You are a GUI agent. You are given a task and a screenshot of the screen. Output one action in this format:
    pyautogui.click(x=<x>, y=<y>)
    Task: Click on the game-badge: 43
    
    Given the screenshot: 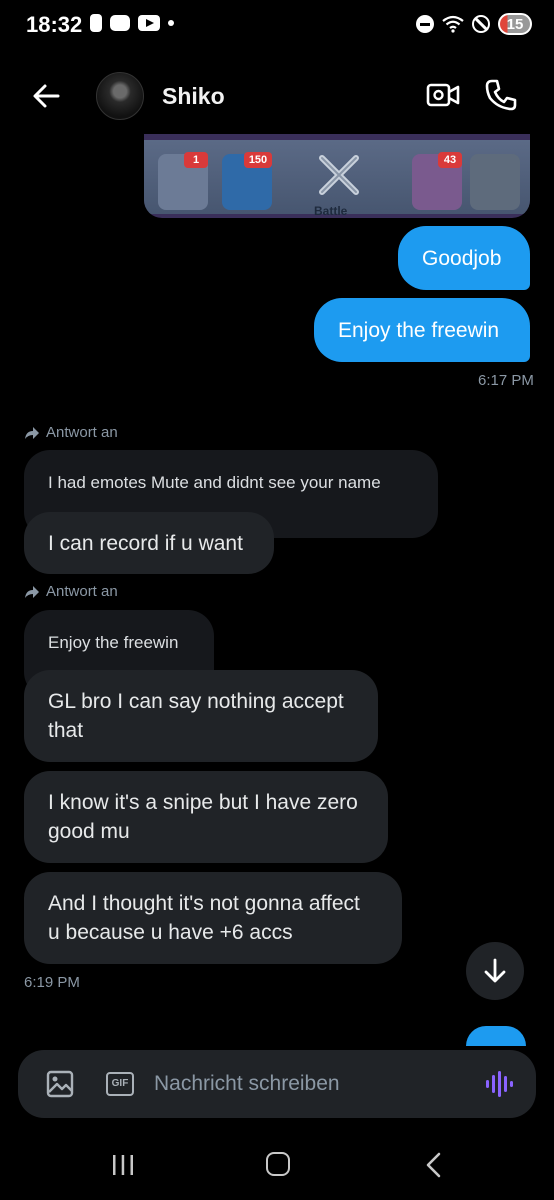 What is the action you would take?
    pyautogui.click(x=450, y=160)
    